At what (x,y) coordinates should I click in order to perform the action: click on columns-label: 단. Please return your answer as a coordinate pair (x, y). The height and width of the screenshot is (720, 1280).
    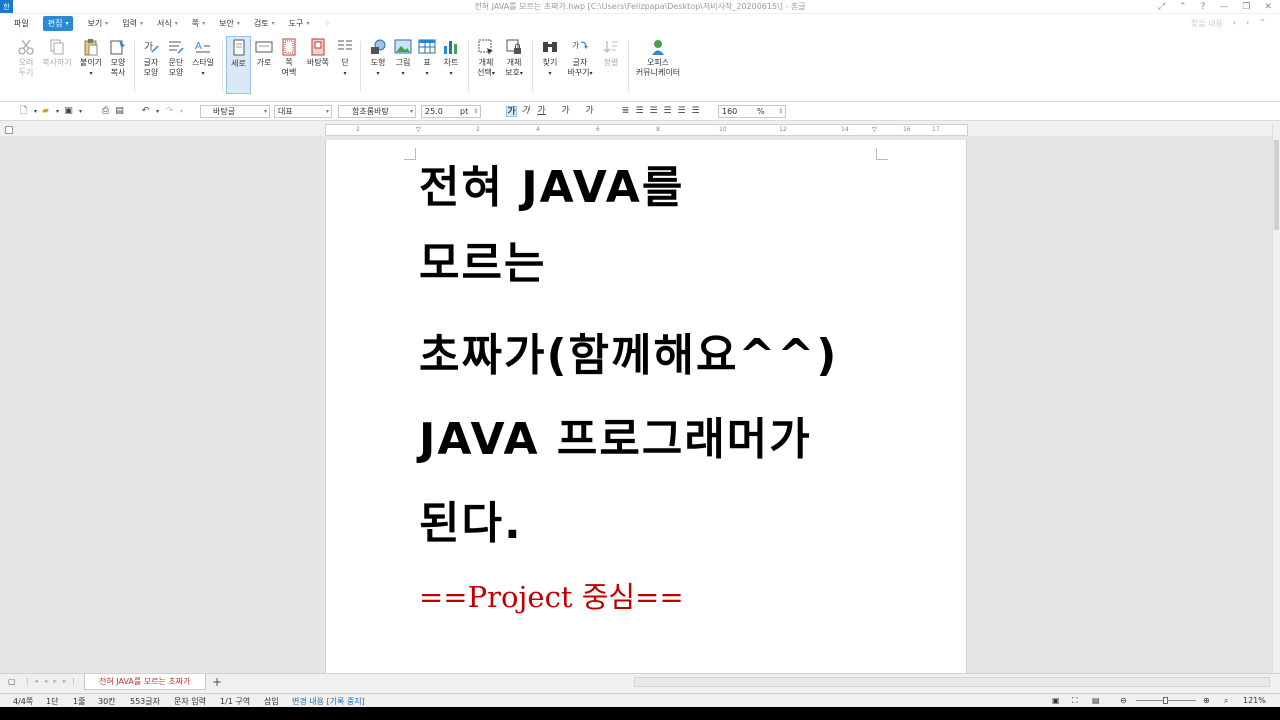
    Looking at the image, I should click on (345, 62).